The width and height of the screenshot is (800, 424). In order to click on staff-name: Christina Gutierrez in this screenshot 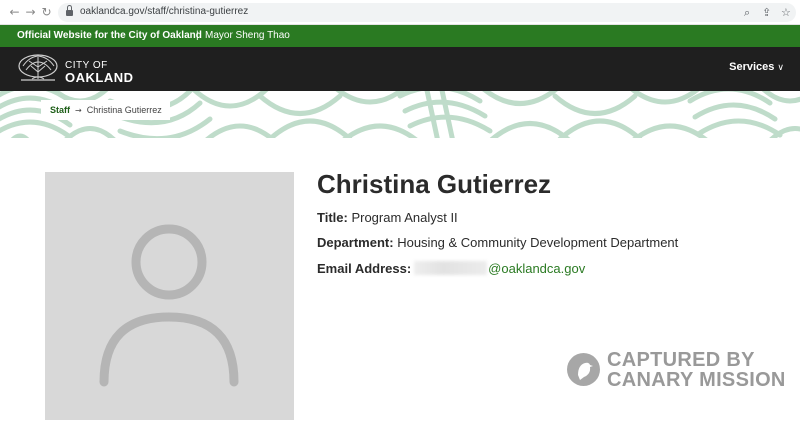, I will do `click(434, 184)`.